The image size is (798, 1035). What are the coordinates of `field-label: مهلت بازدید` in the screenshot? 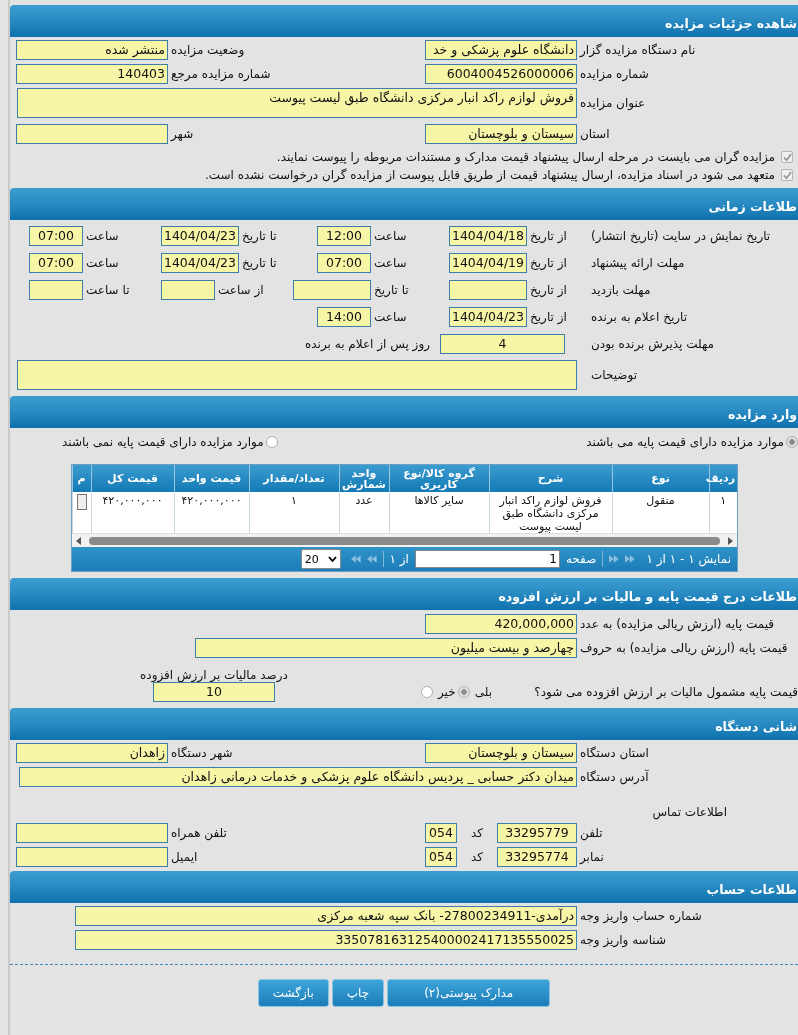 It's located at (621, 289).